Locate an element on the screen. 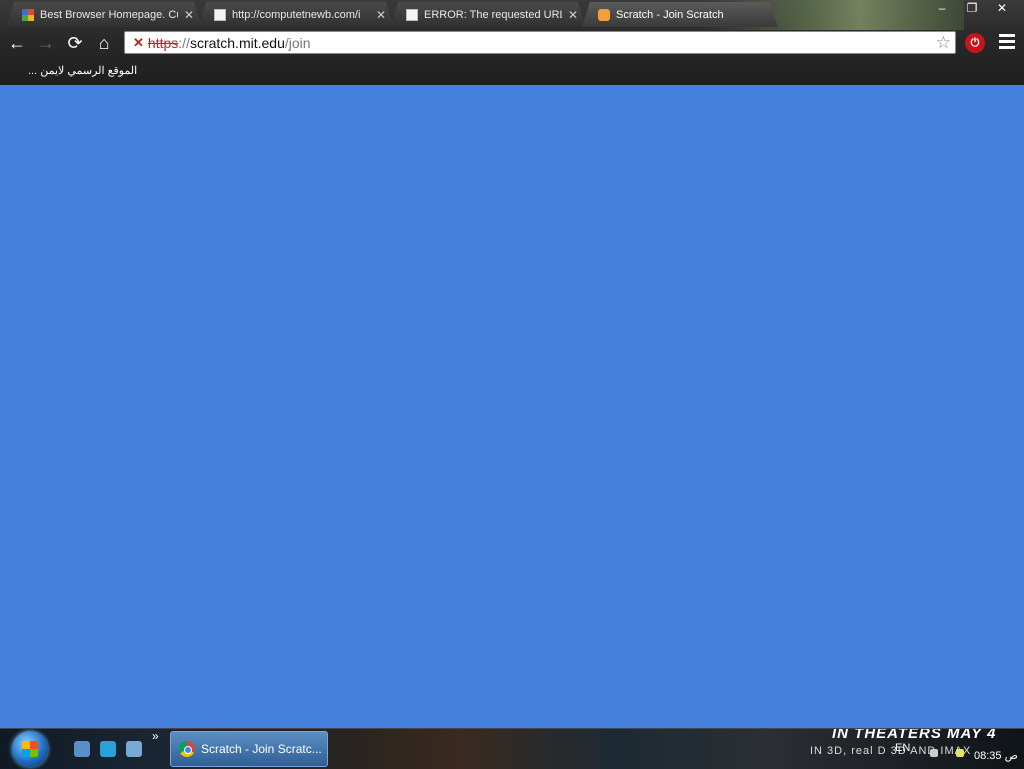 This screenshot has height=769, width=1024. chrome-icon is located at coordinates (187, 749).